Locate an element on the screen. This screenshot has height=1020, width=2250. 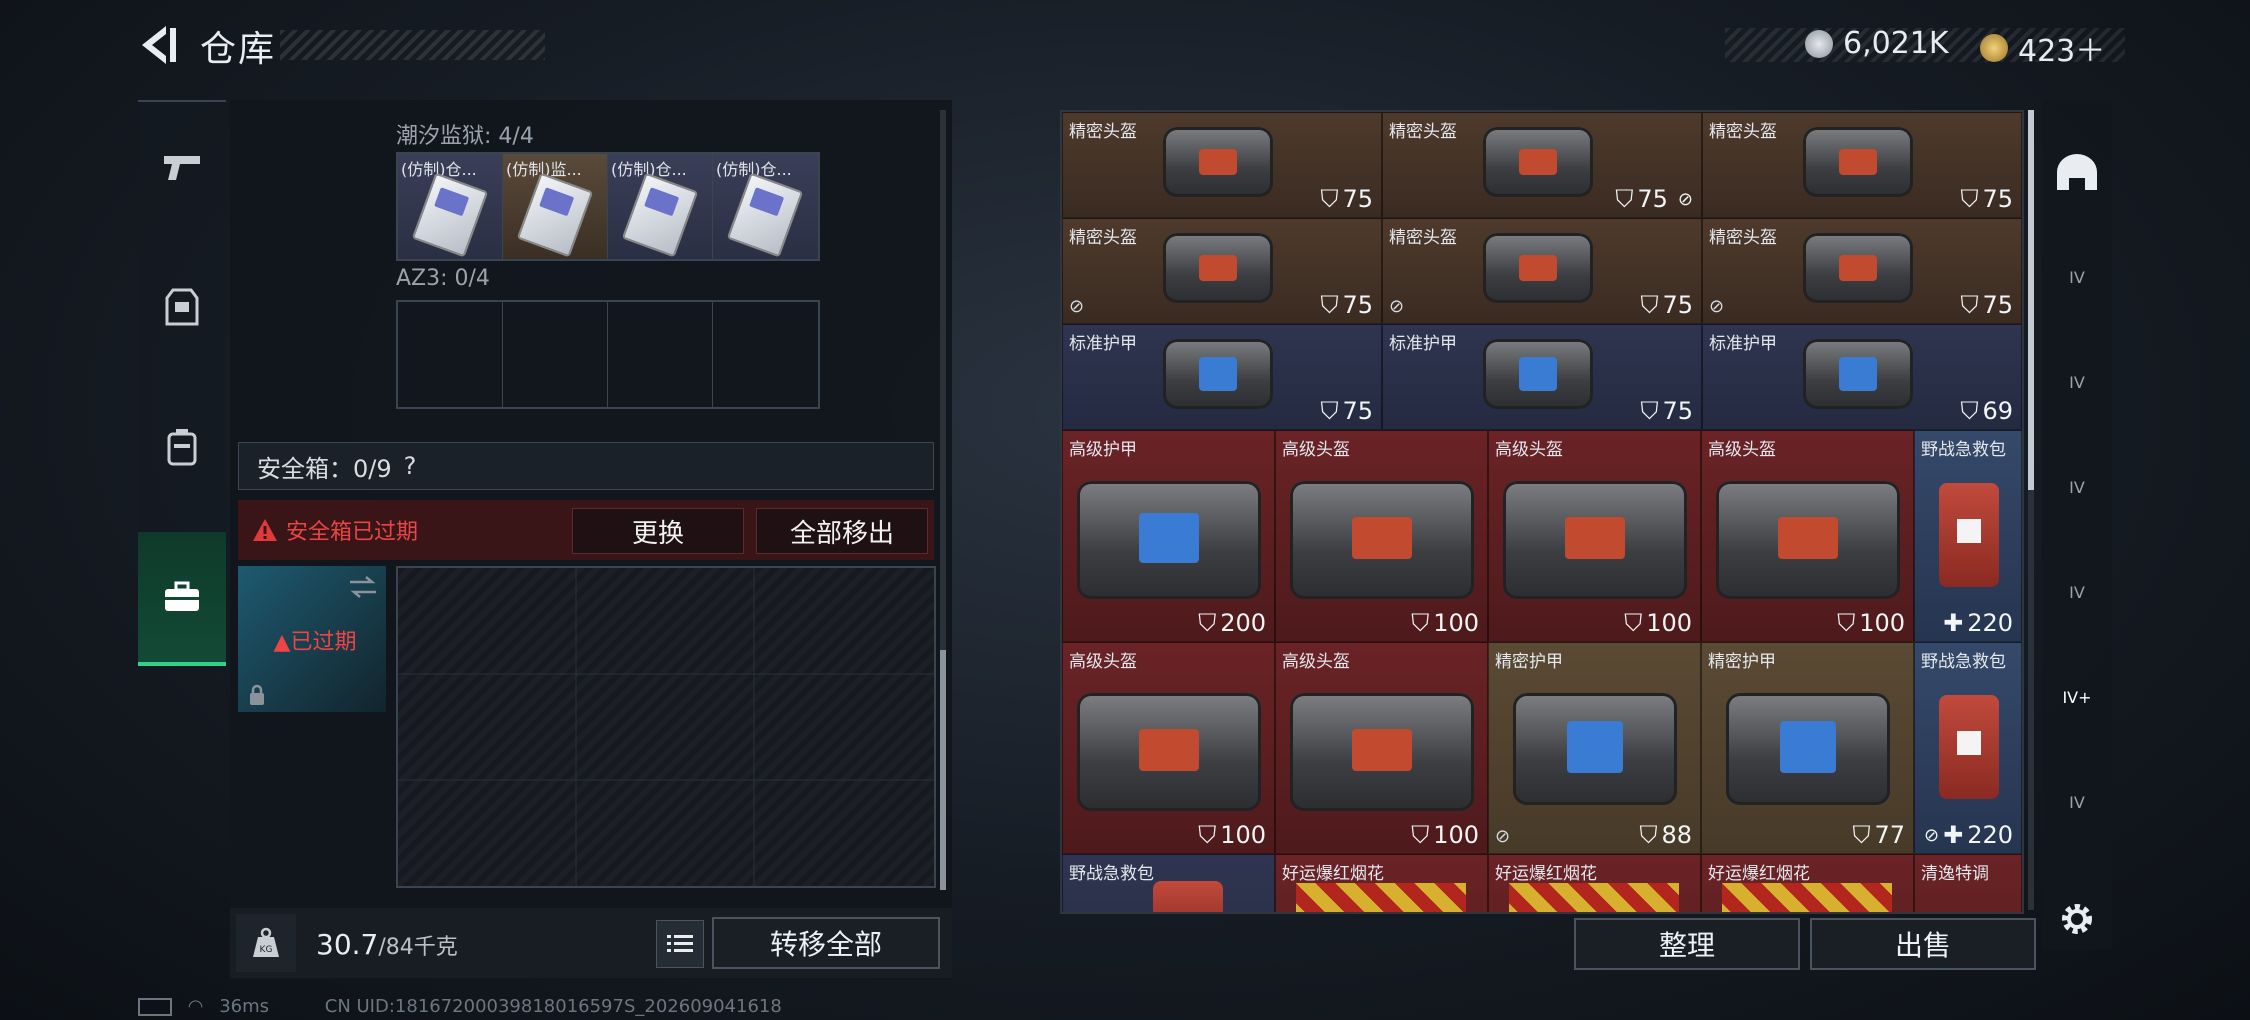
warning-icon: ▲ is located at coordinates (282, 642).